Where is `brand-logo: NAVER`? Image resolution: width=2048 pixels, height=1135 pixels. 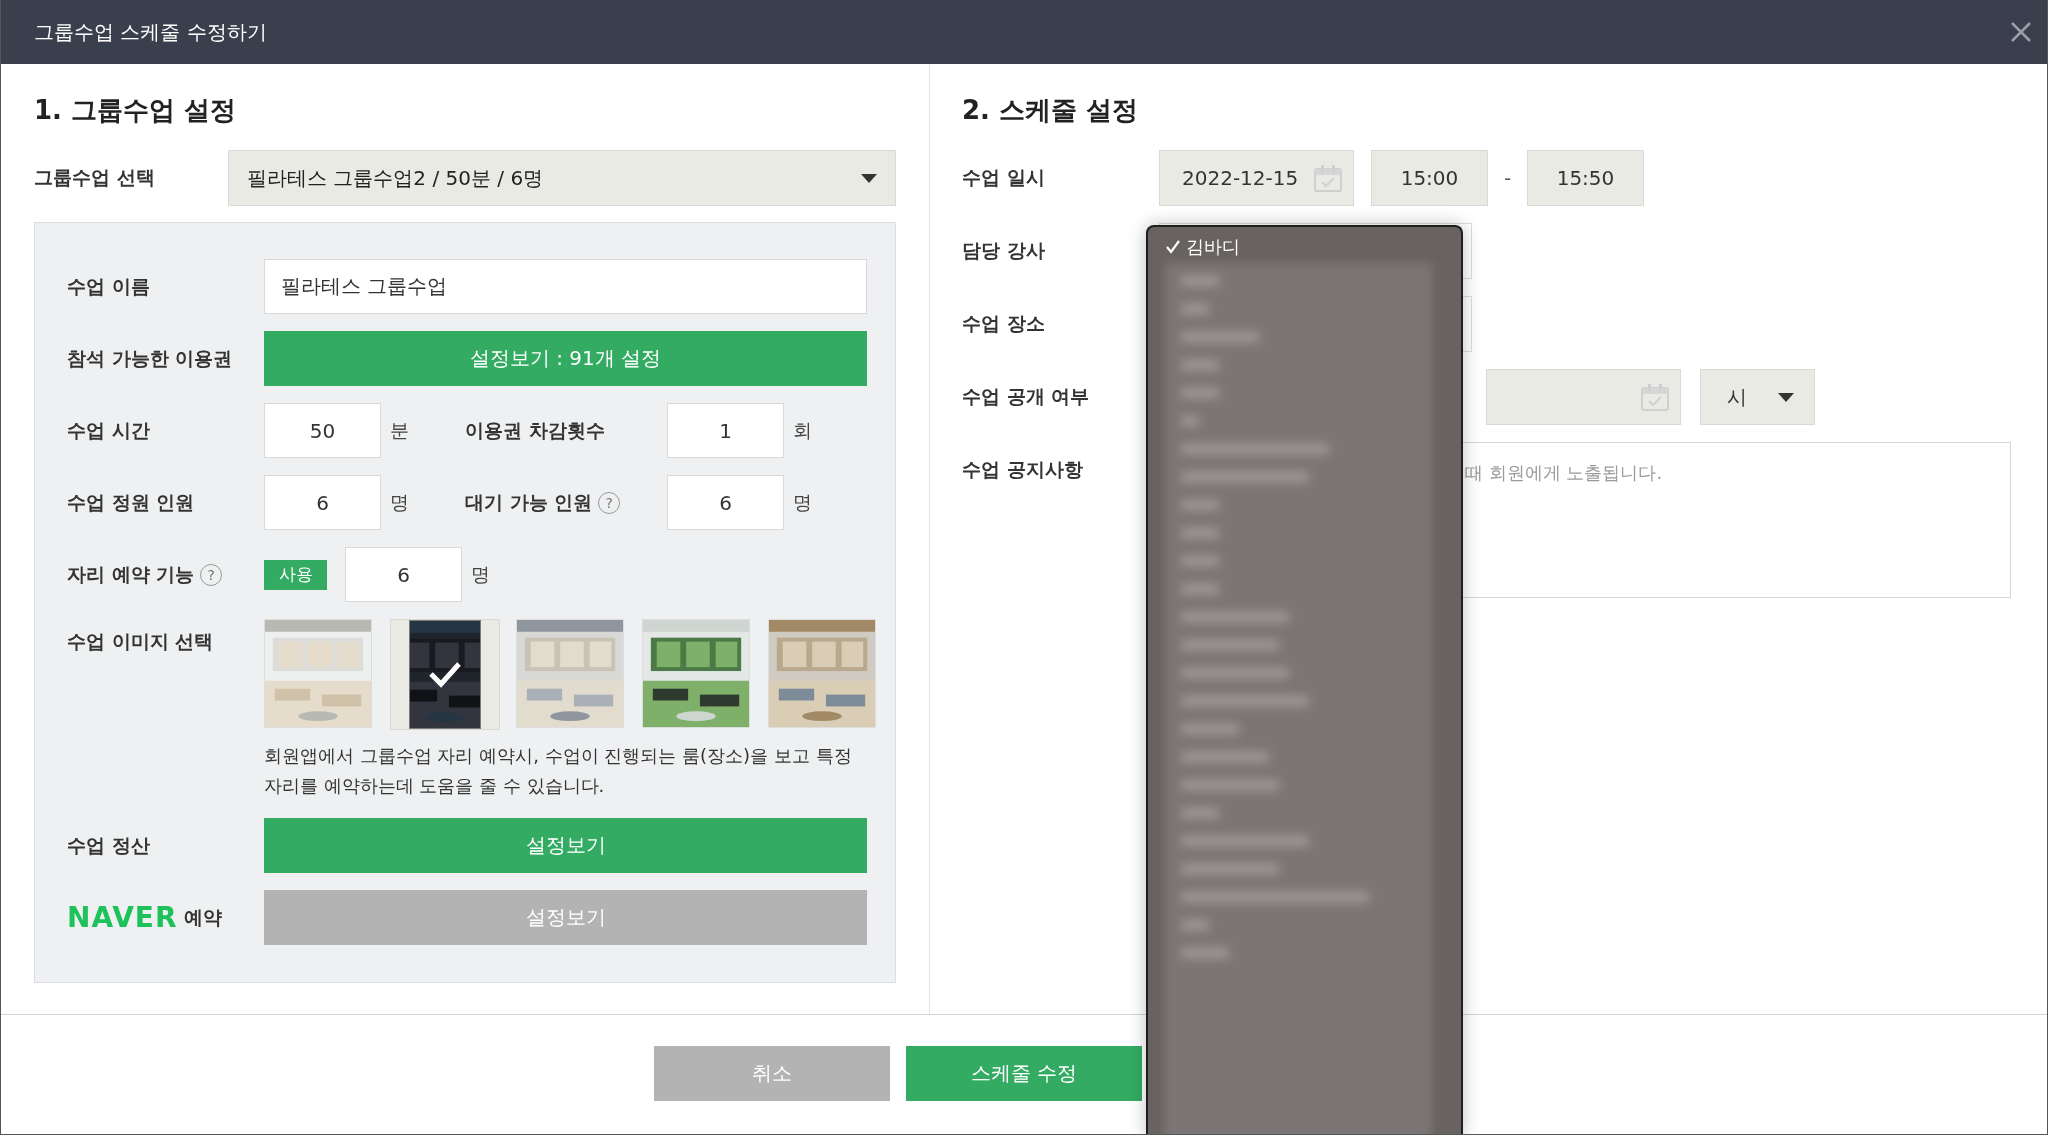 brand-logo: NAVER is located at coordinates (122, 917).